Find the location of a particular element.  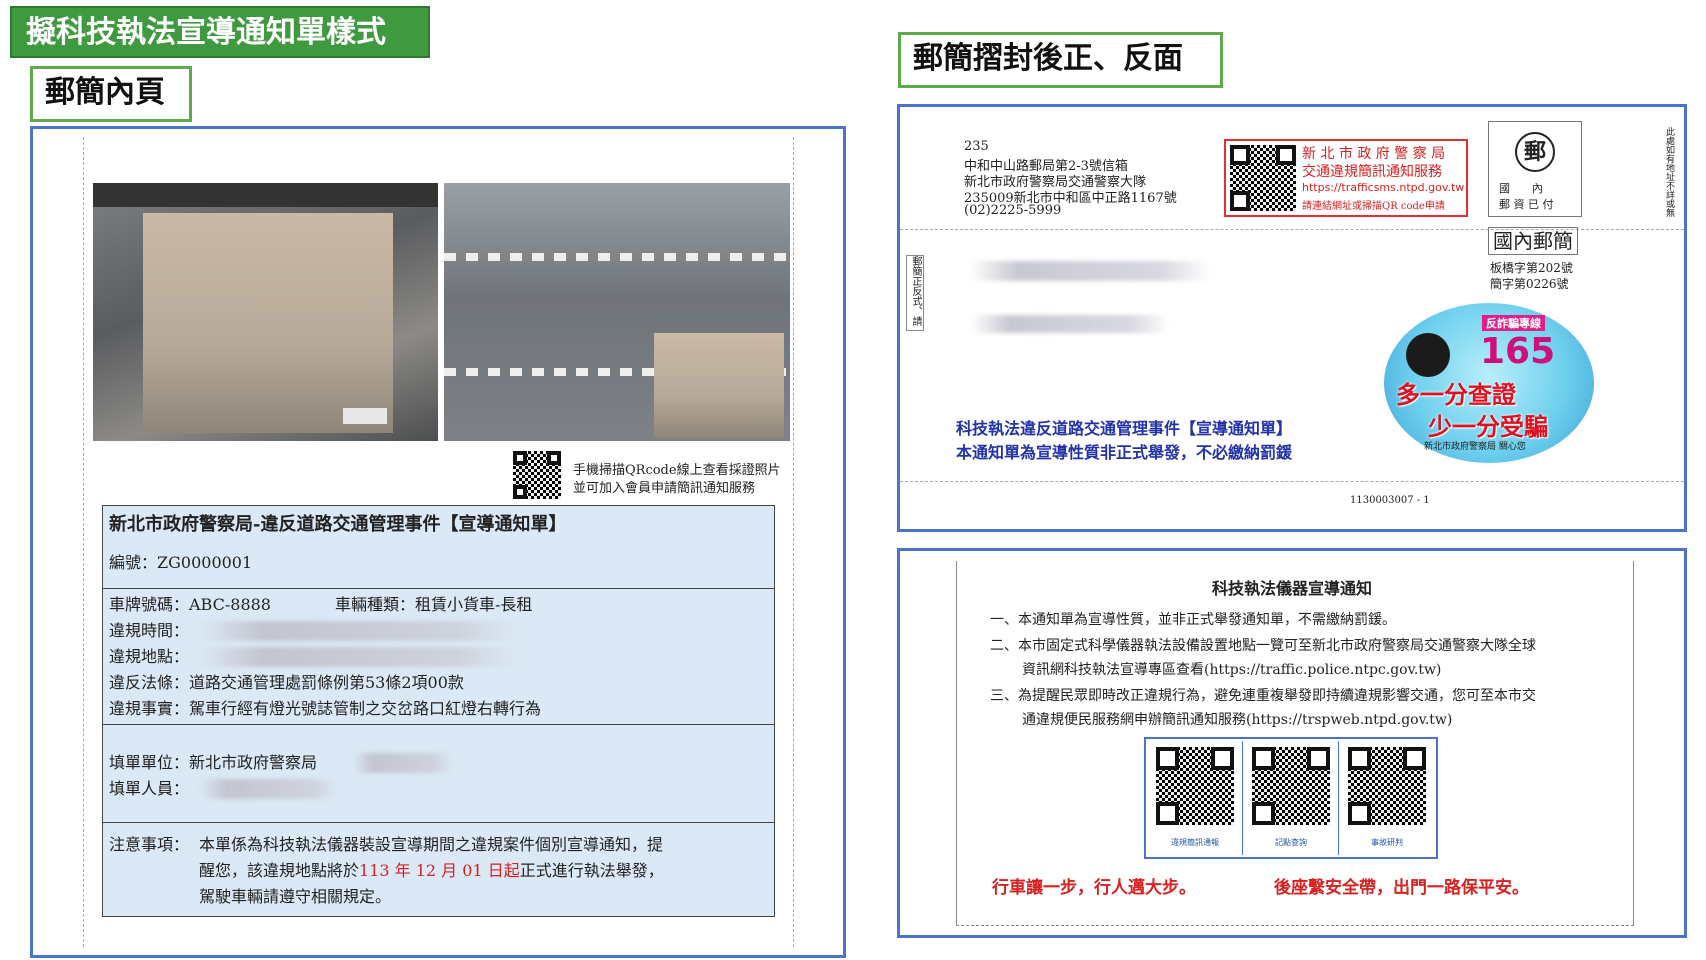

note-line-2: 醒您，該違規地點將於113 年 12 月 01 日起正式進行執法舉發， is located at coordinates (431, 870).